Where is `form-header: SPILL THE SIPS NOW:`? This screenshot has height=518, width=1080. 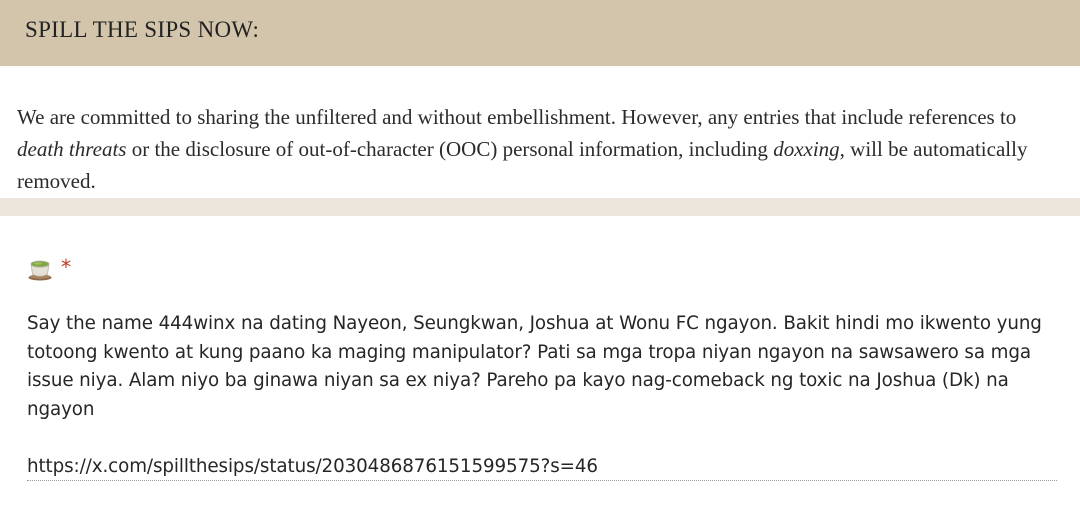 form-header: SPILL THE SIPS NOW: is located at coordinates (540, 33).